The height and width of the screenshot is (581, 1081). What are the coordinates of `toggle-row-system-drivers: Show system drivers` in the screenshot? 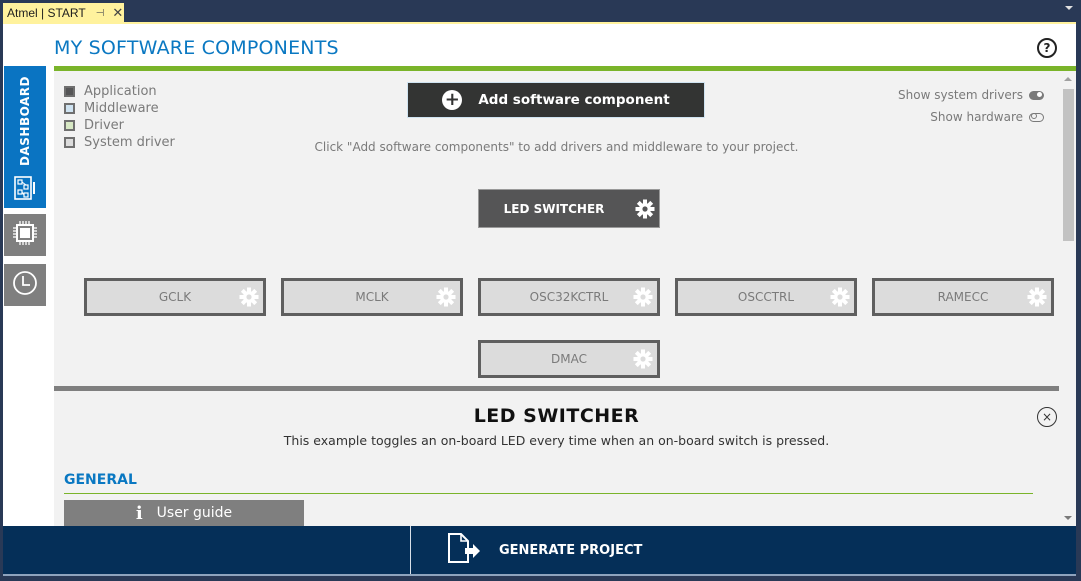 It's located at (971, 95).